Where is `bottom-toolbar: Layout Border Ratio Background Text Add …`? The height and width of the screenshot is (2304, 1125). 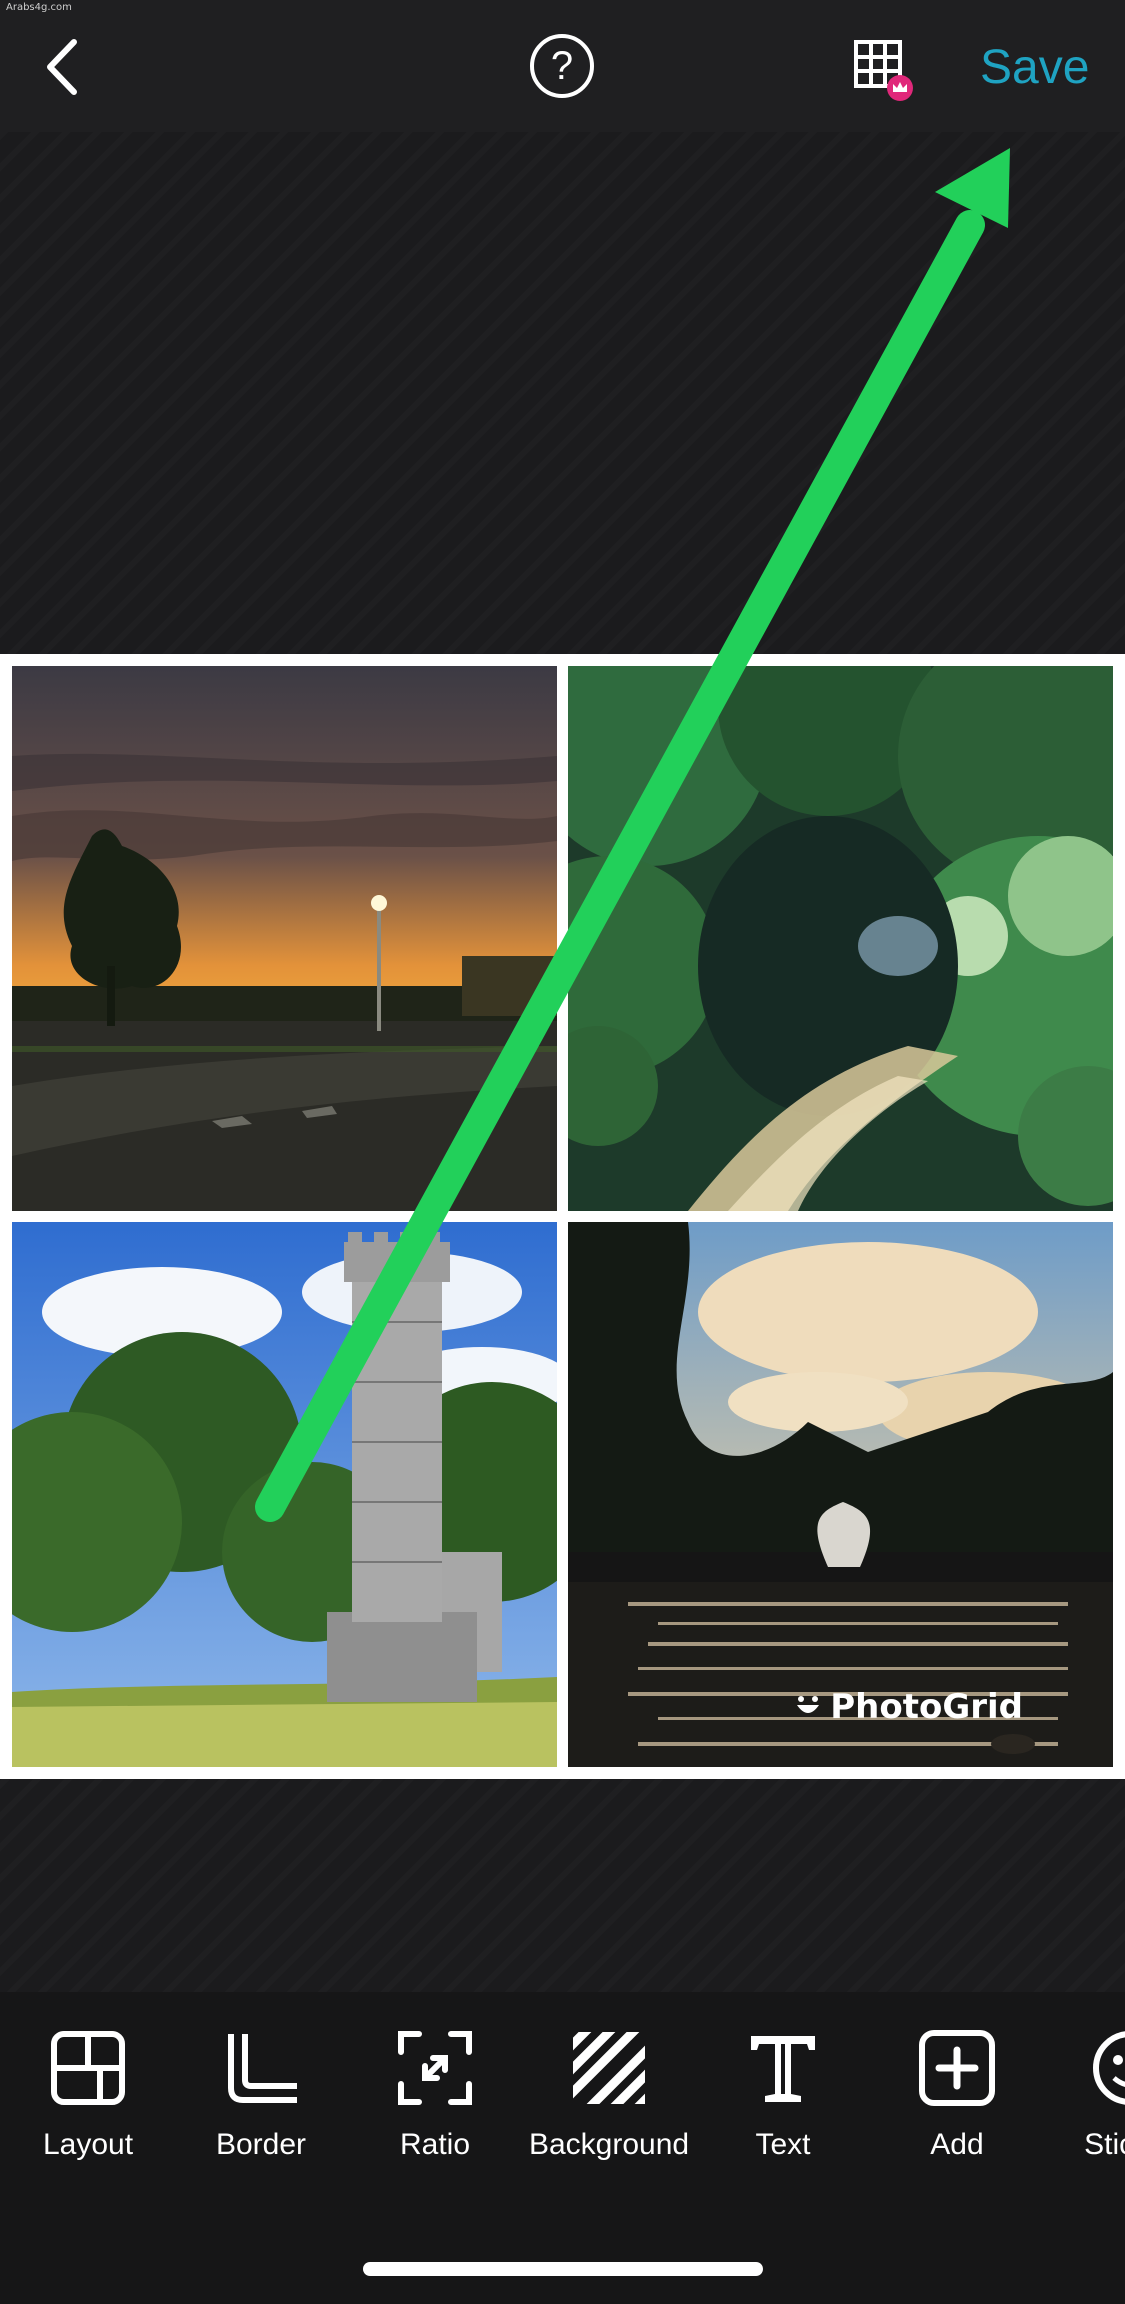
bottom-toolbar: Layout Border Ratio Background Text Add … is located at coordinates (562, 2148).